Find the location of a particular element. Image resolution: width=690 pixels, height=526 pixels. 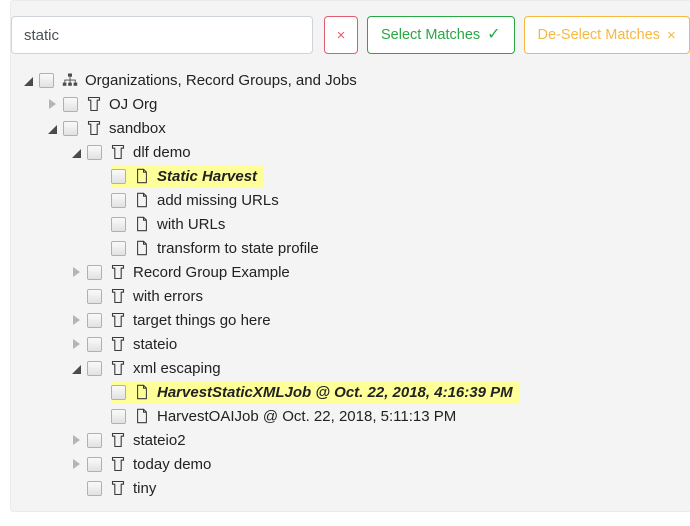

tree-node: Organizations, Record Groups, and Jobs is located at coordinates (350, 80).